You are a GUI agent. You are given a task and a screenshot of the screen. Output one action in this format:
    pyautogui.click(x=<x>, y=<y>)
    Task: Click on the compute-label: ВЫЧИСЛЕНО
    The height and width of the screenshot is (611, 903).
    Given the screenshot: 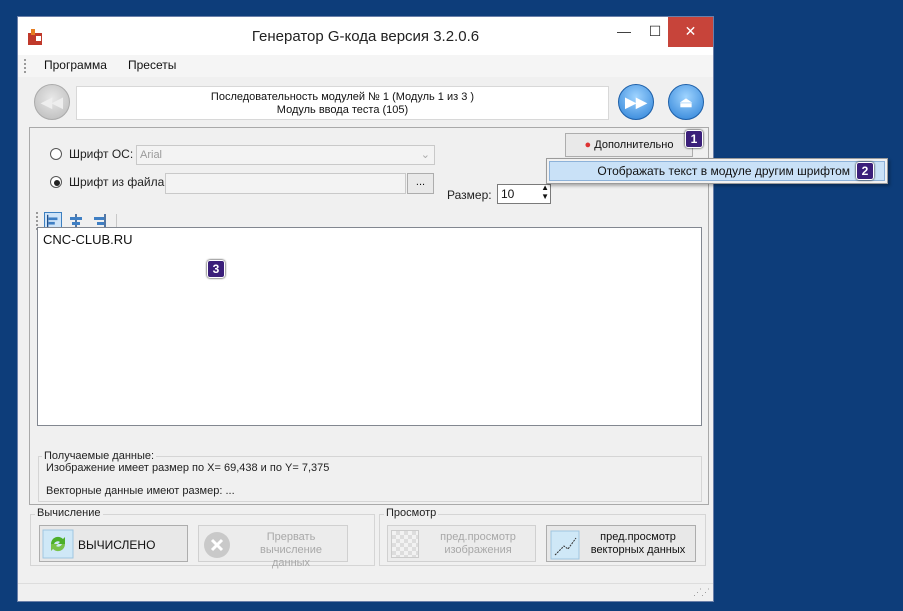 What is the action you would take?
    pyautogui.click(x=117, y=545)
    